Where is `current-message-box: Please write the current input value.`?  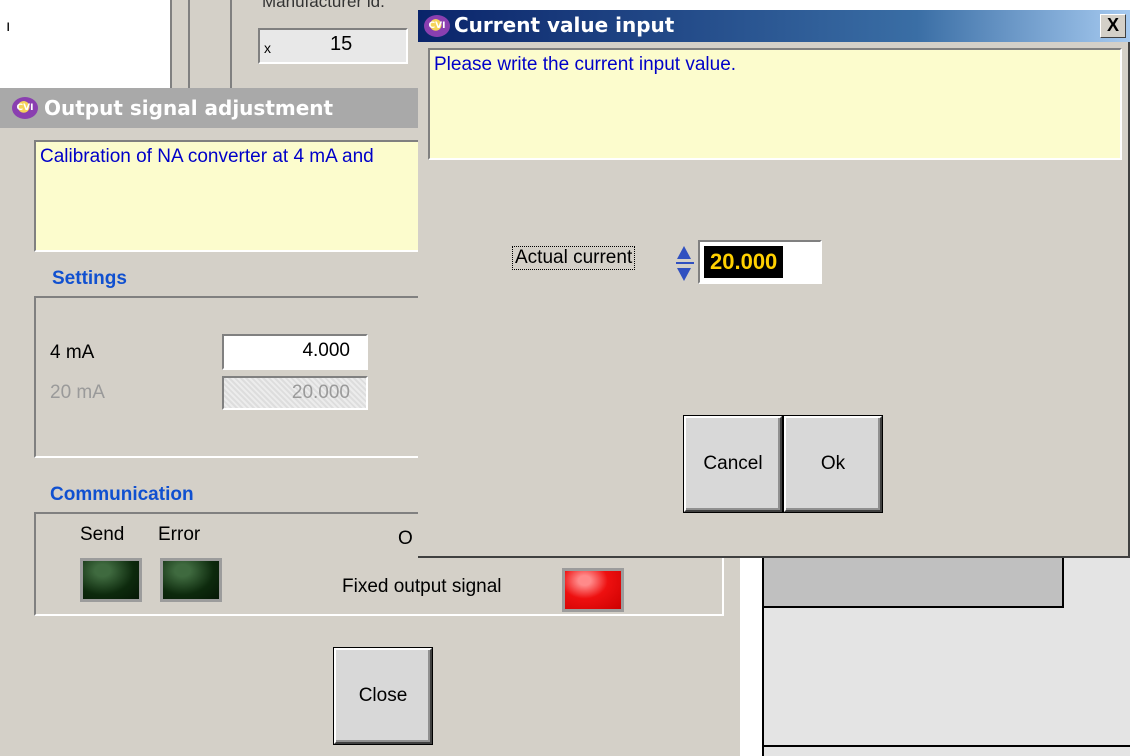
current-message-box: Please write the current input value. is located at coordinates (775, 104).